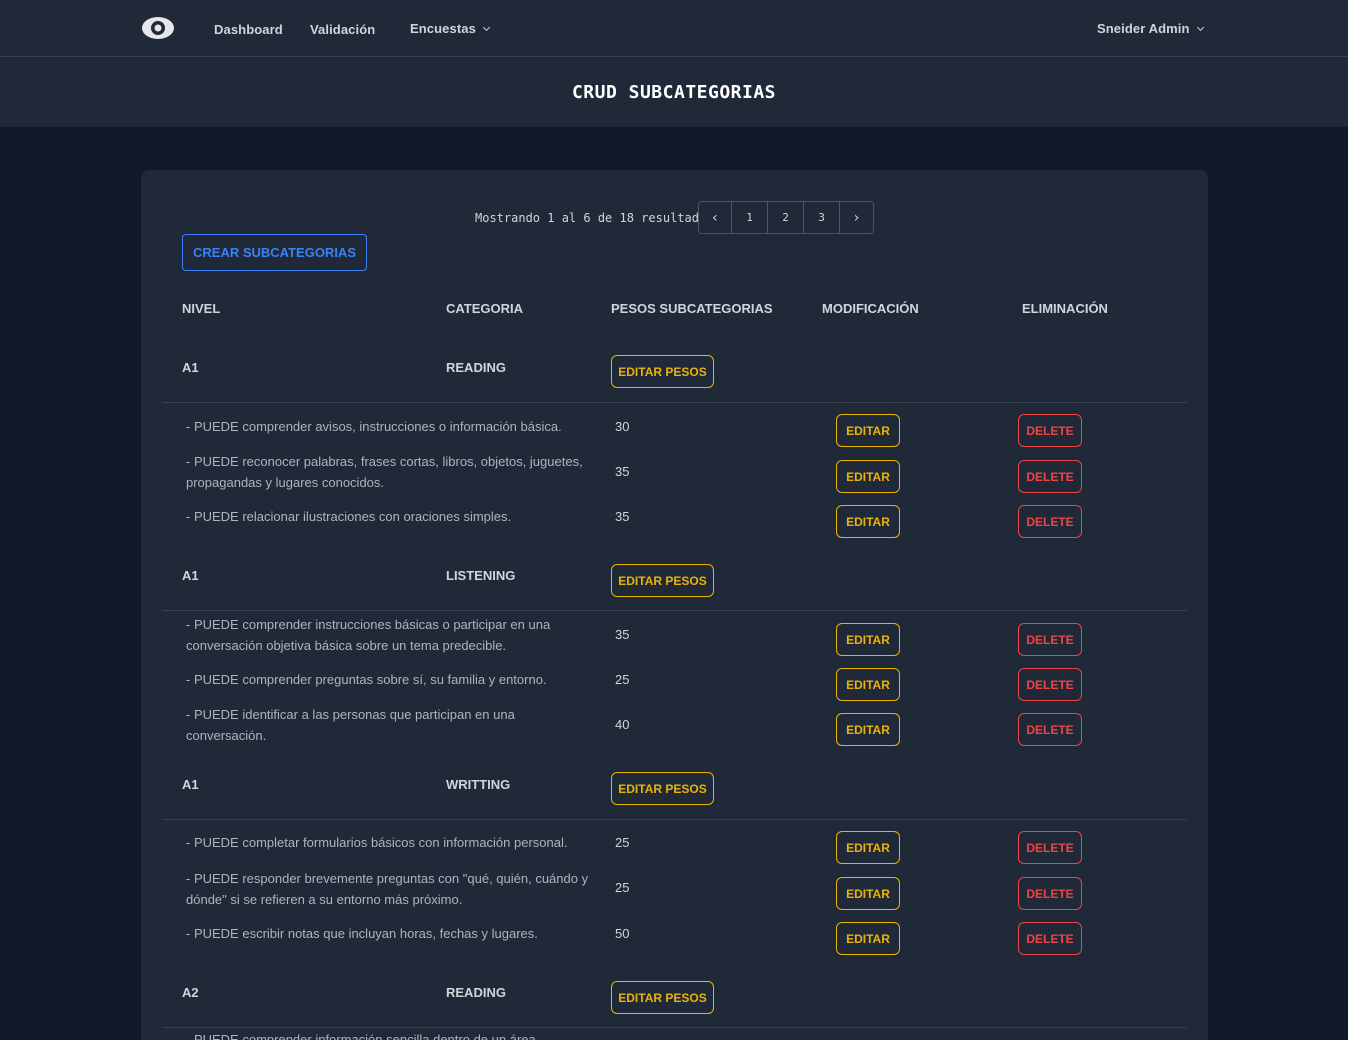  Describe the element at coordinates (622, 724) in the screenshot. I see `subcategory-weight: 40` at that location.